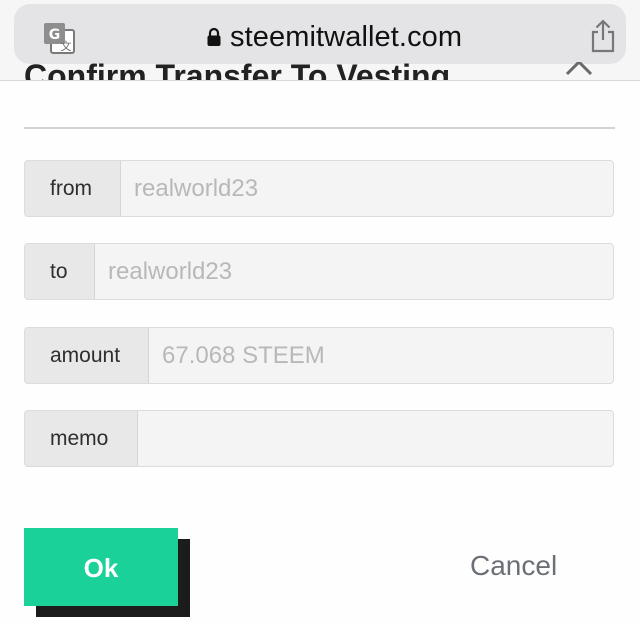 This screenshot has width=640, height=623. I want to click on svg-text: G, so click(55, 35).